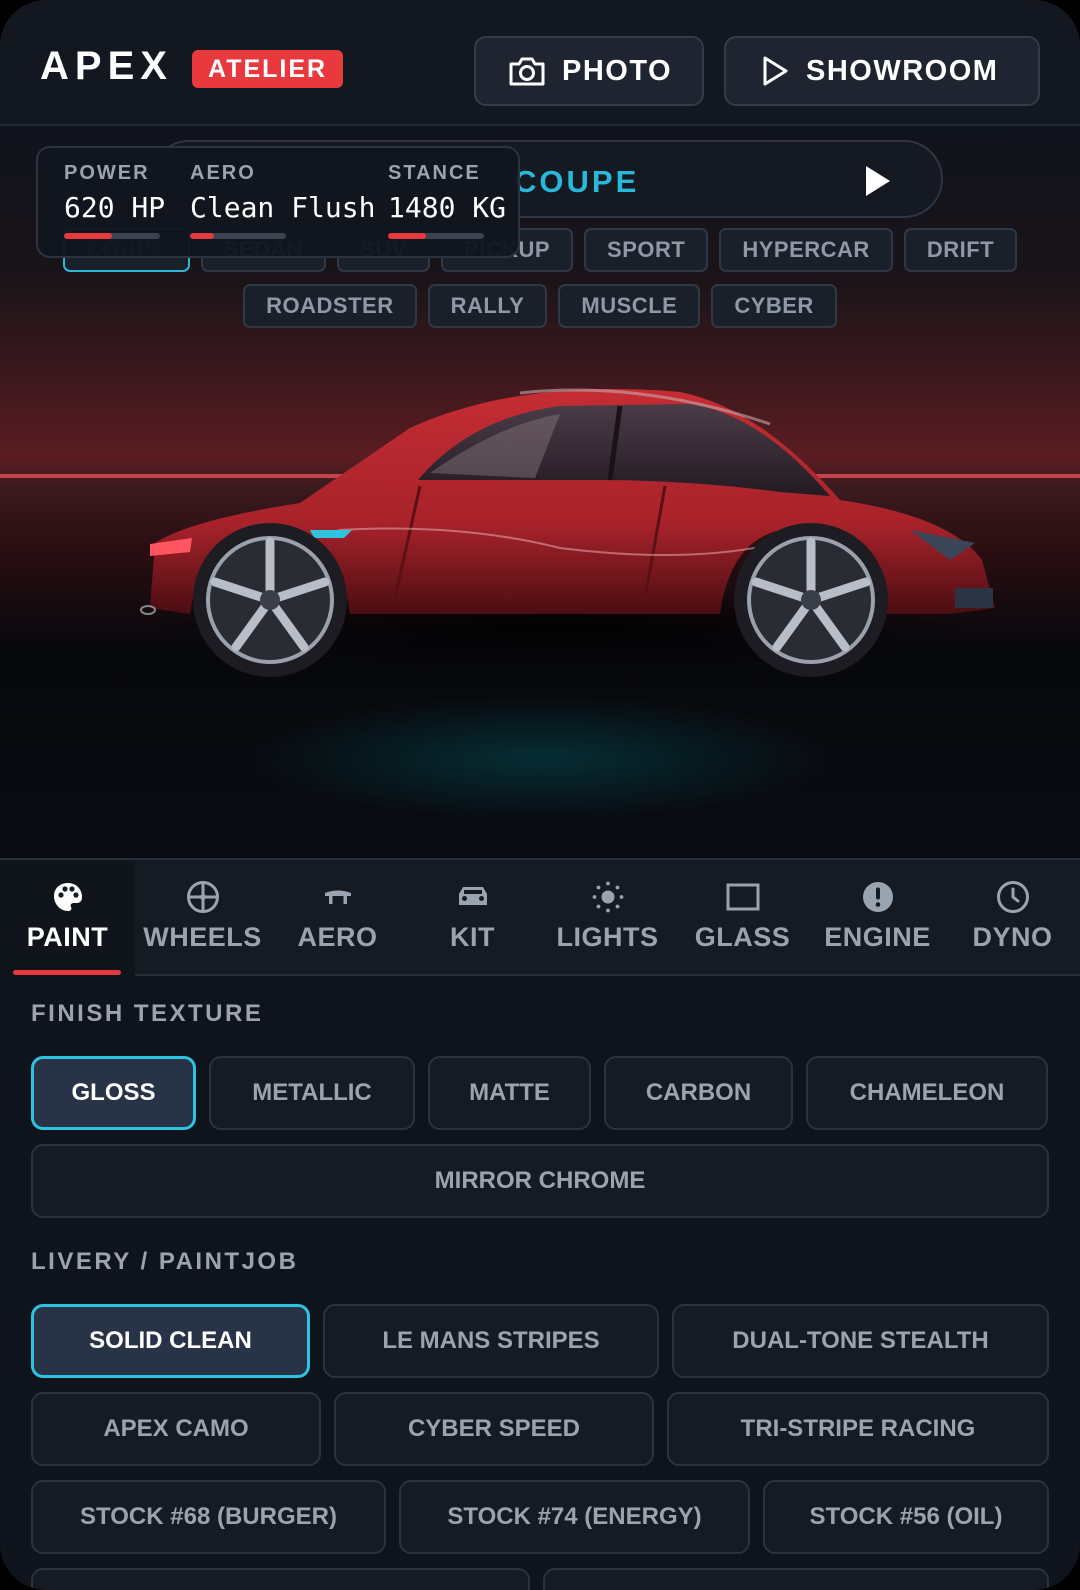  What do you see at coordinates (629, 306) in the screenshot?
I see `body-type-chip: MUSCLE` at bounding box center [629, 306].